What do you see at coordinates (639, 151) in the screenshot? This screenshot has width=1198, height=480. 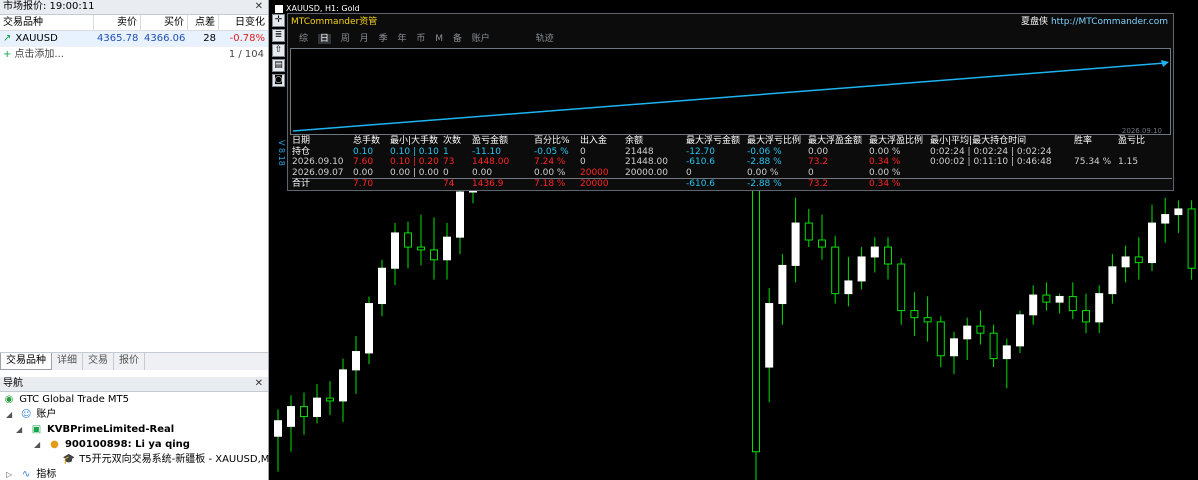 I see `cell-balance: 21448` at bounding box center [639, 151].